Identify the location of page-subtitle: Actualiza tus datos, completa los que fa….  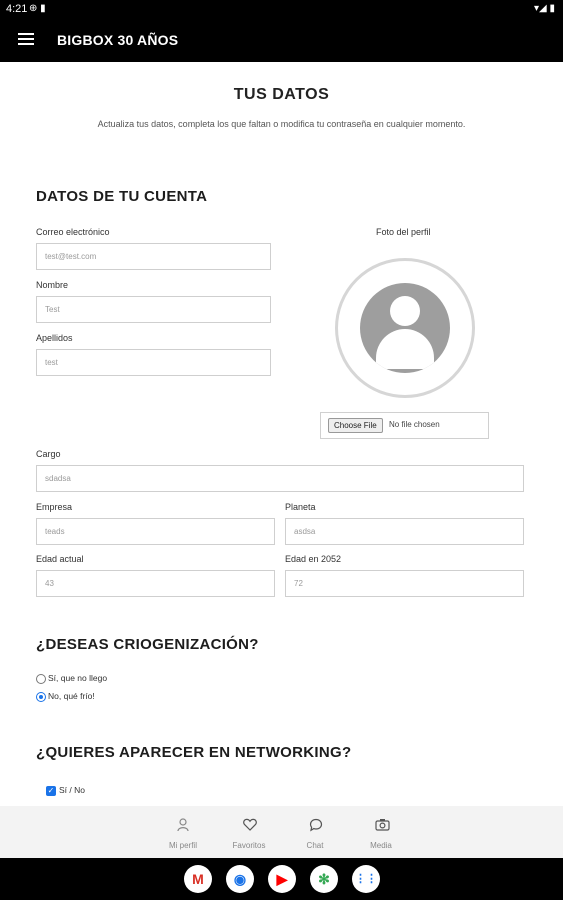
(281, 124).